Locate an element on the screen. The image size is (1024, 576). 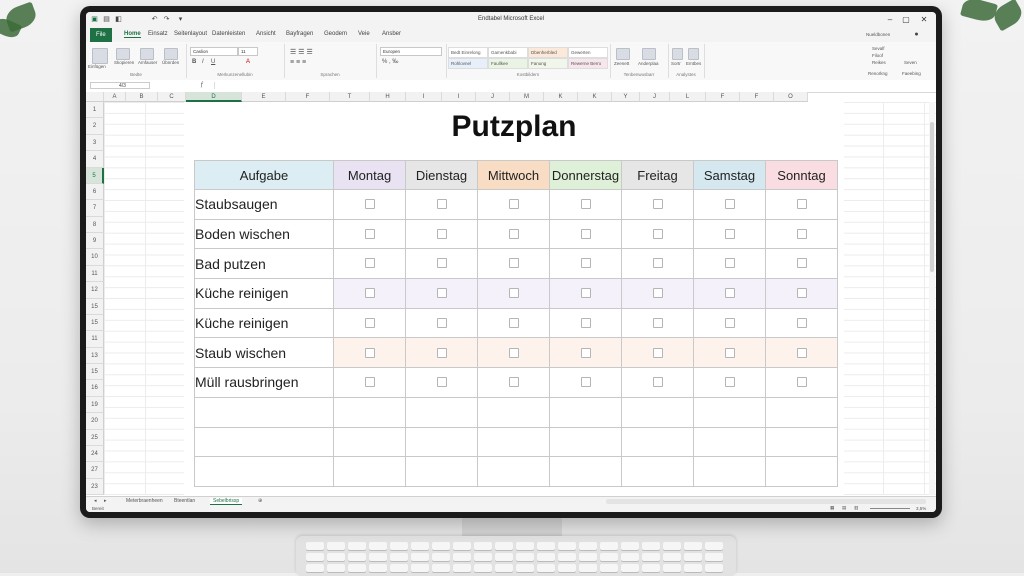
font-name-select: Caslion is located at coordinates (214, 51).